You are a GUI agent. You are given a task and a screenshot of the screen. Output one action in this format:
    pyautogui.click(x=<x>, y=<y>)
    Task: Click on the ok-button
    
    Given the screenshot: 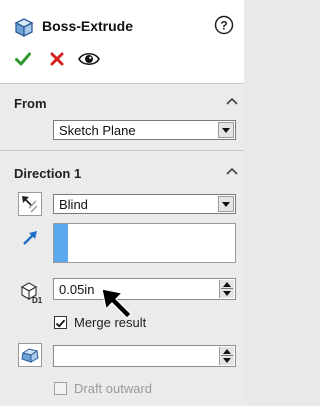 What is the action you would take?
    pyautogui.click(x=23, y=59)
    